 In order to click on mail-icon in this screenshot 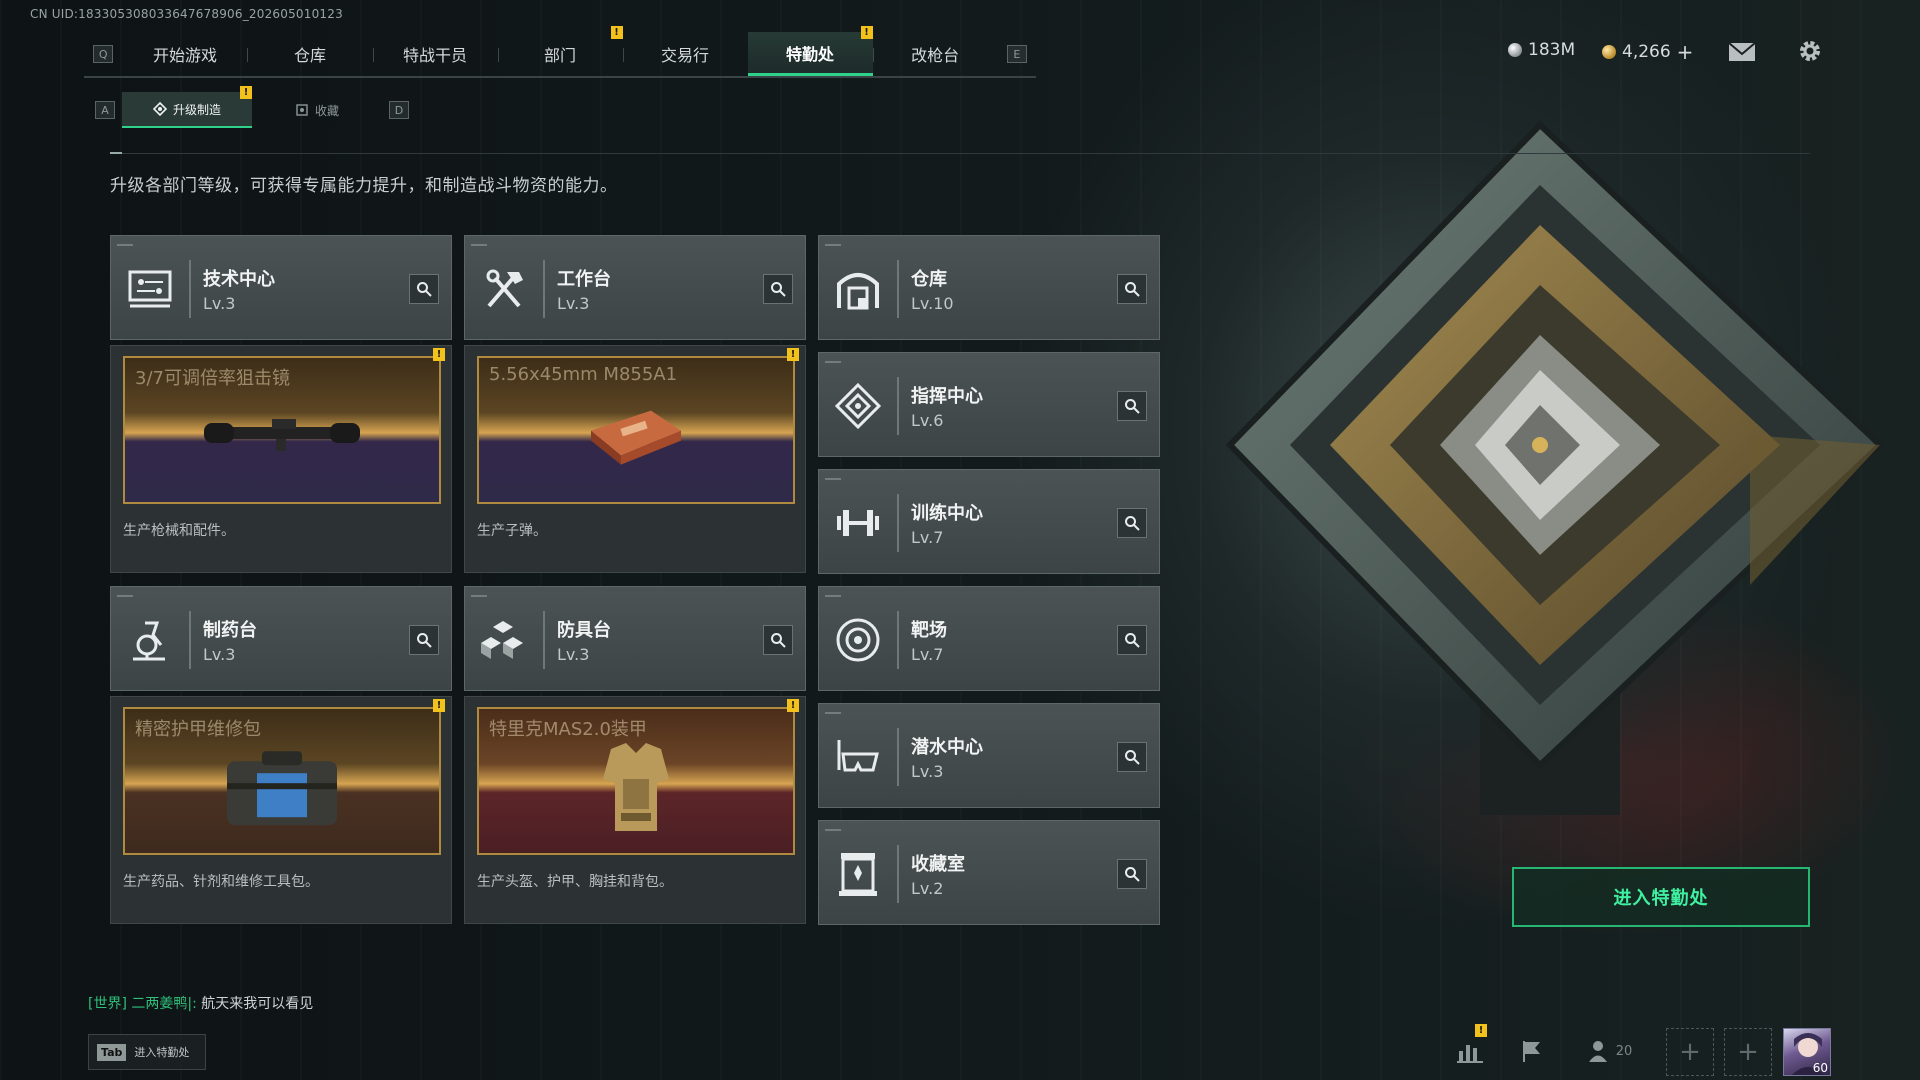, I will do `click(1742, 52)`.